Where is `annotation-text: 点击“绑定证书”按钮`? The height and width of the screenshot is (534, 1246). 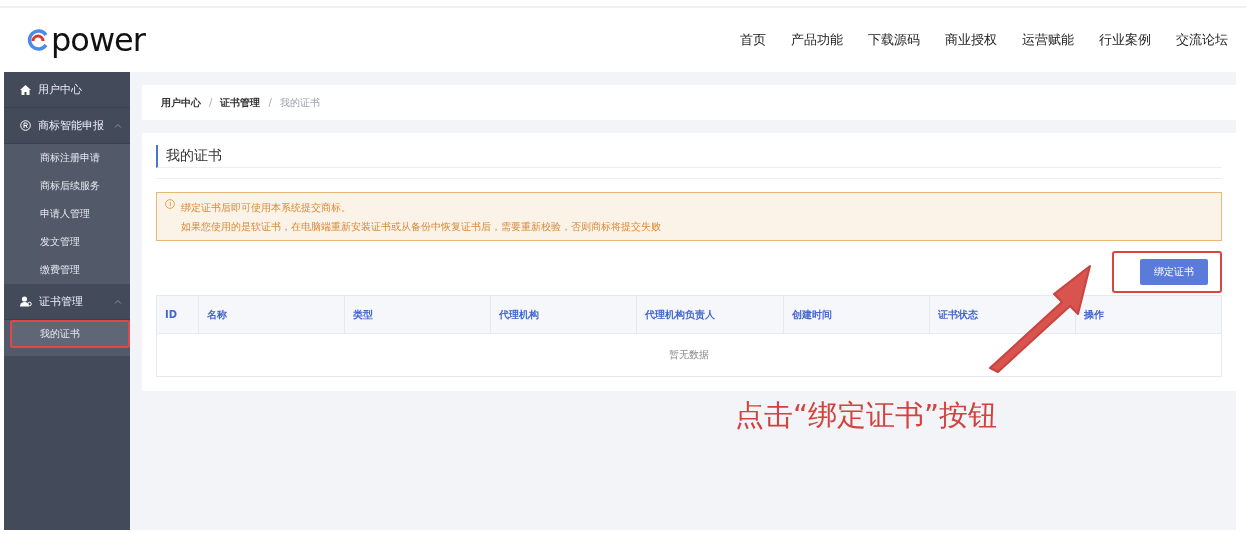 annotation-text: 点击“绑定证书”按钮 is located at coordinates (866, 415).